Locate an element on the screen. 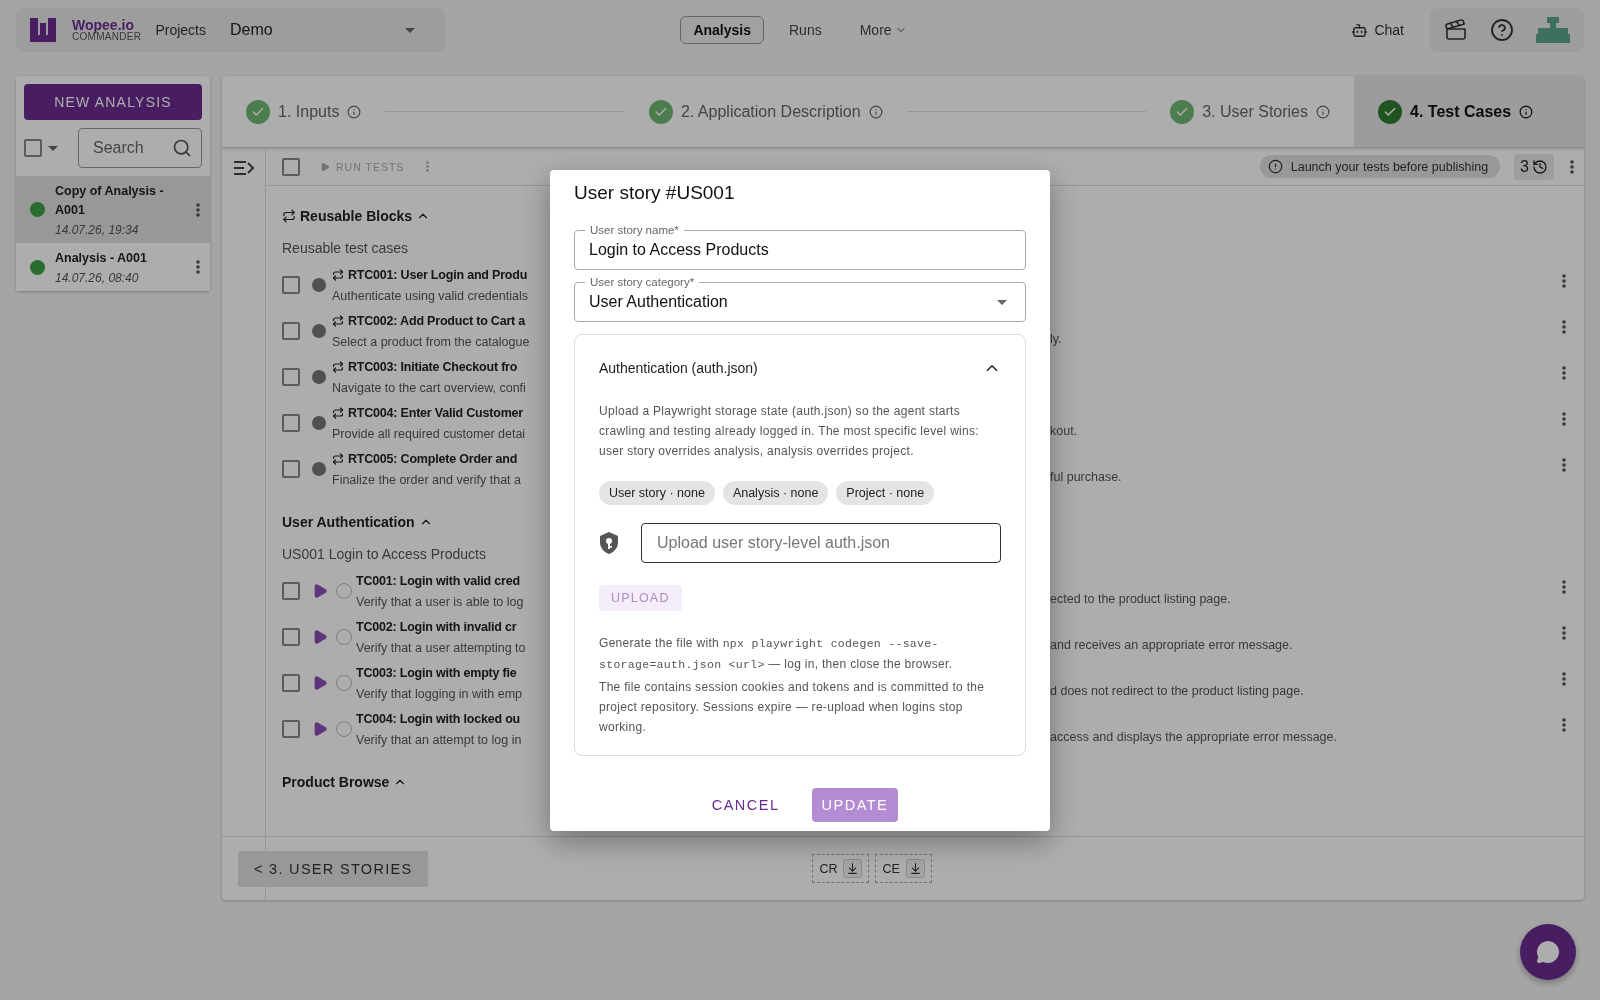 This screenshot has height=1000, width=1600. project-select: Demo is located at coordinates (326, 30).